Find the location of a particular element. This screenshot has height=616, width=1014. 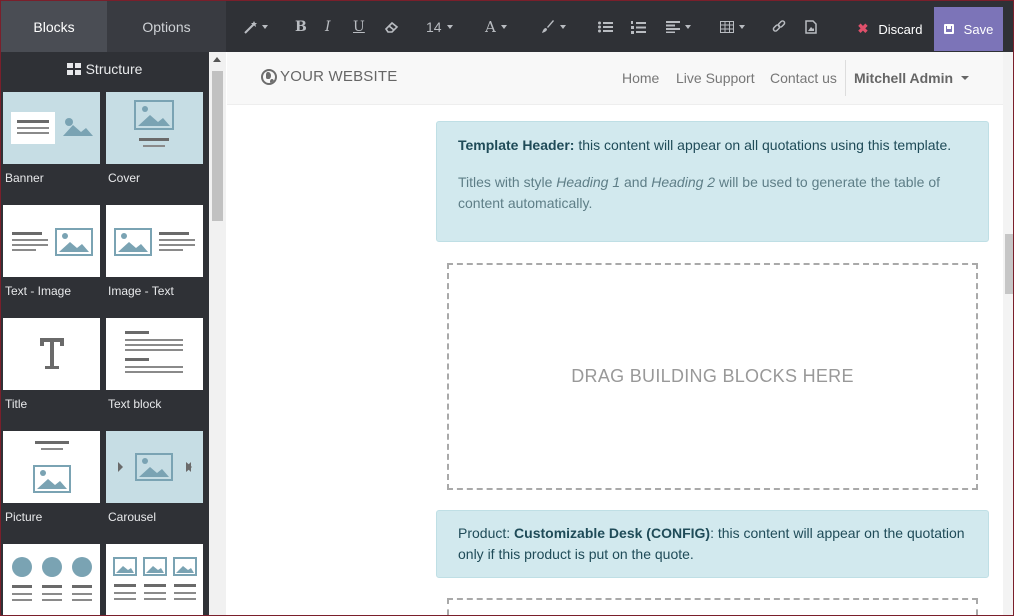

link-icon is located at coordinates (779, 26).